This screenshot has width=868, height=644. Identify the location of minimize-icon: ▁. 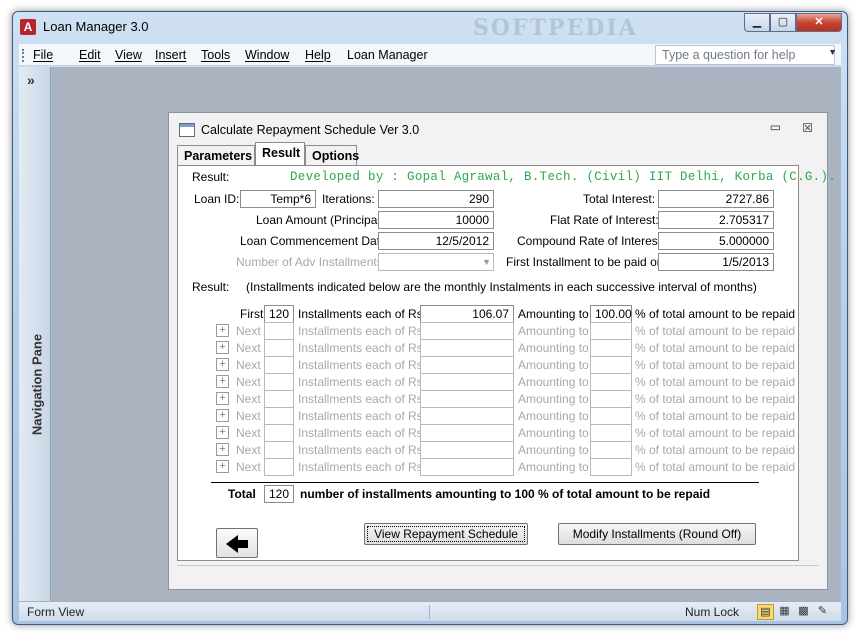
(757, 22).